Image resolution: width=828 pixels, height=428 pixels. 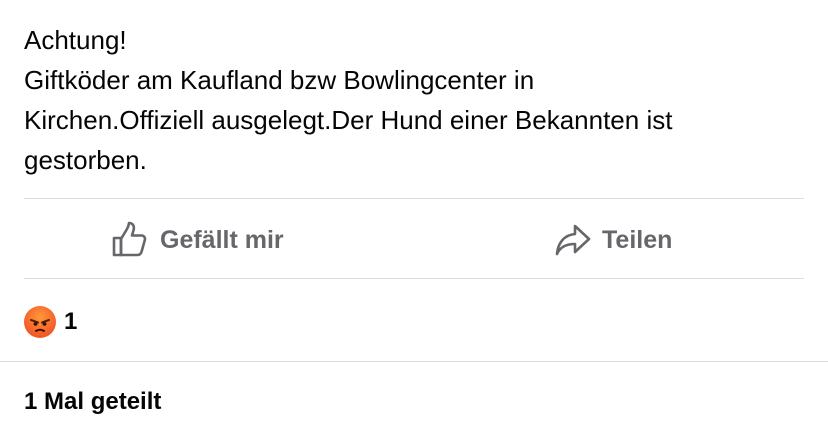 I want to click on reaction-count: 1, so click(x=71, y=321).